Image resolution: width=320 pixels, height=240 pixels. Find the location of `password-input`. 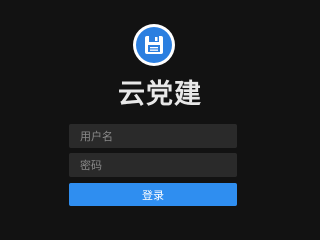

password-input is located at coordinates (153, 165).